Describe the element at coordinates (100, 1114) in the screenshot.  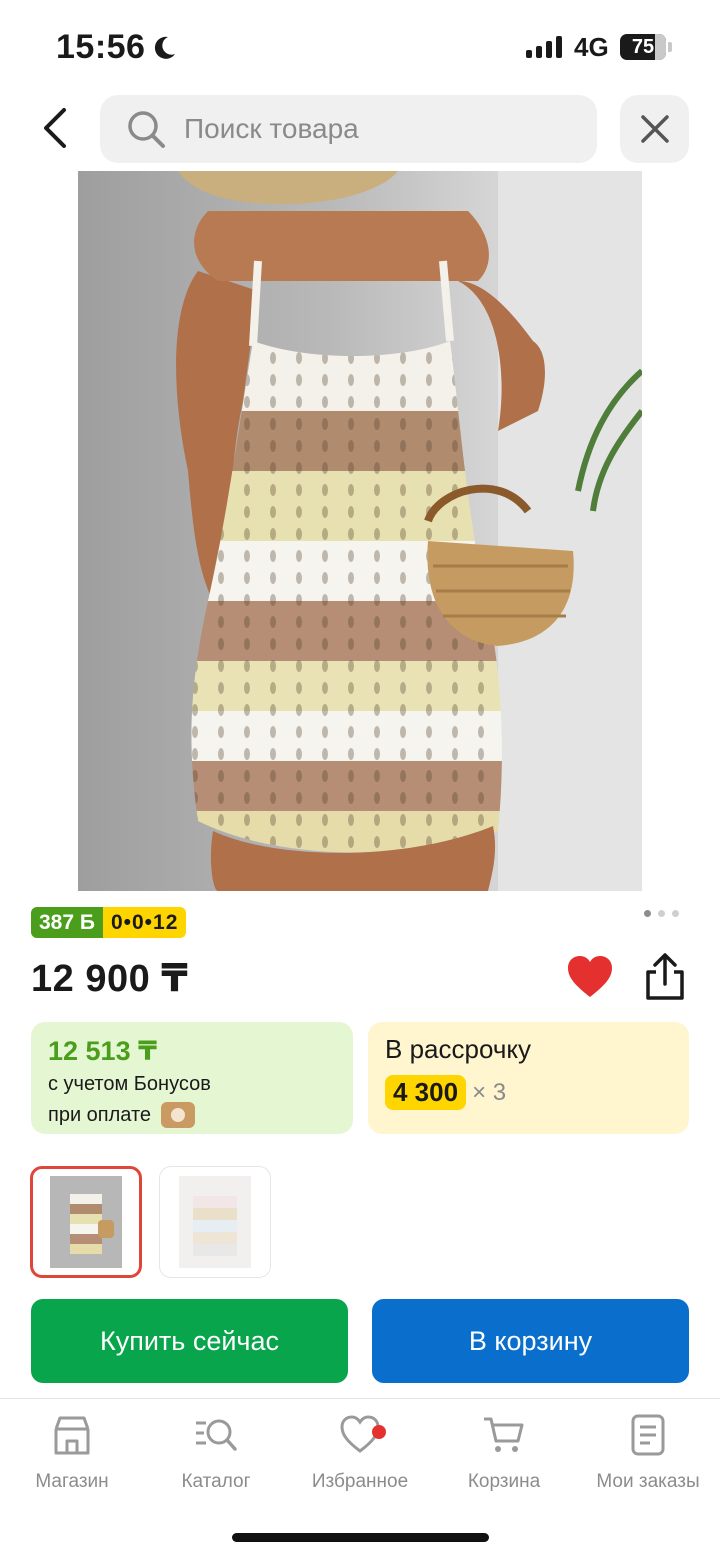
I see `bonus-line-2-text: при оплате` at that location.